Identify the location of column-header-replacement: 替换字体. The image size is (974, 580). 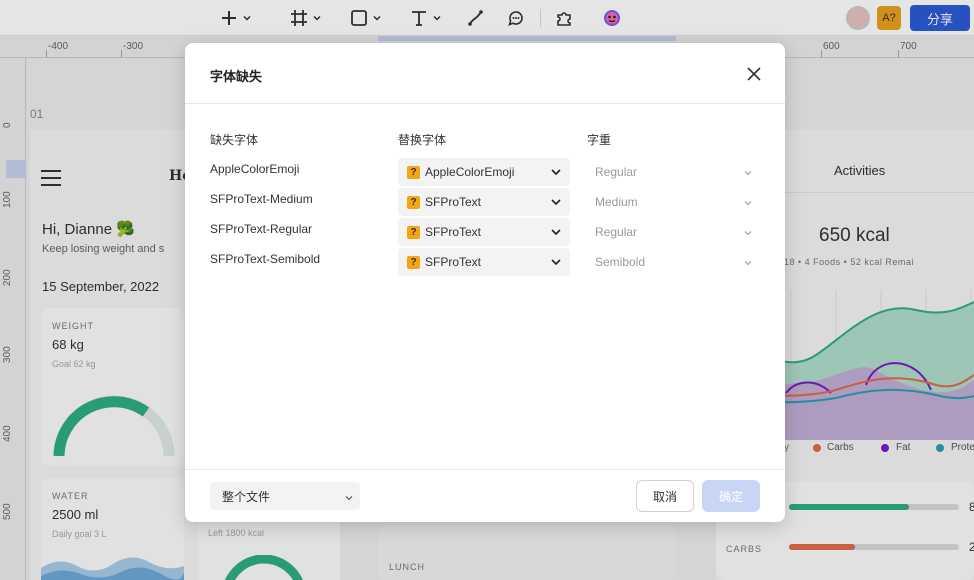
(422, 140).